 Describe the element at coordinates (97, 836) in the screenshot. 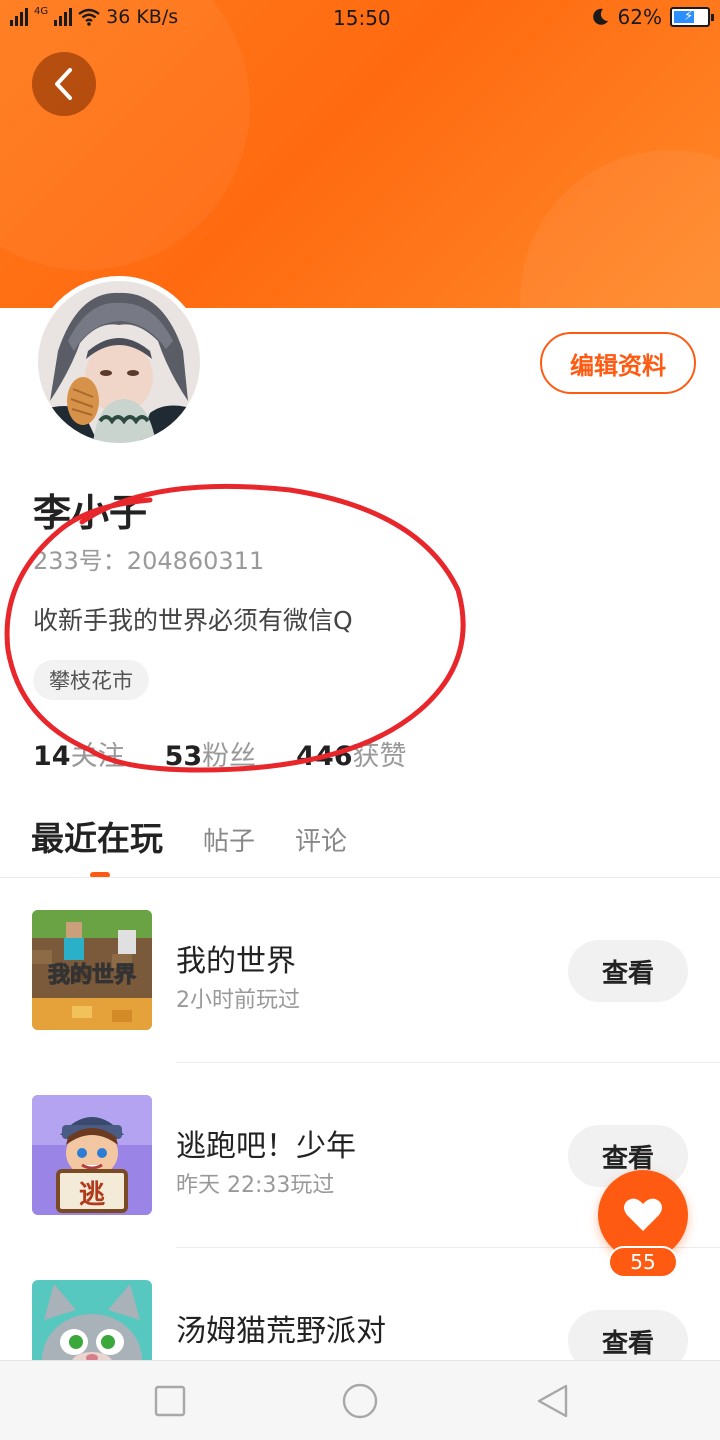

I see `tab-recently-played: 最近在玩` at that location.